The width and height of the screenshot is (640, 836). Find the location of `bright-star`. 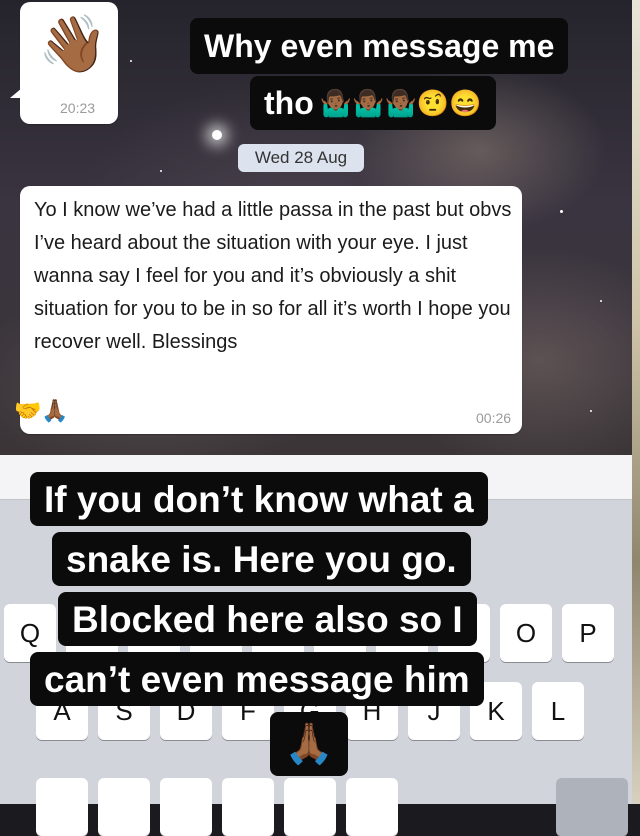

bright-star is located at coordinates (217, 135).